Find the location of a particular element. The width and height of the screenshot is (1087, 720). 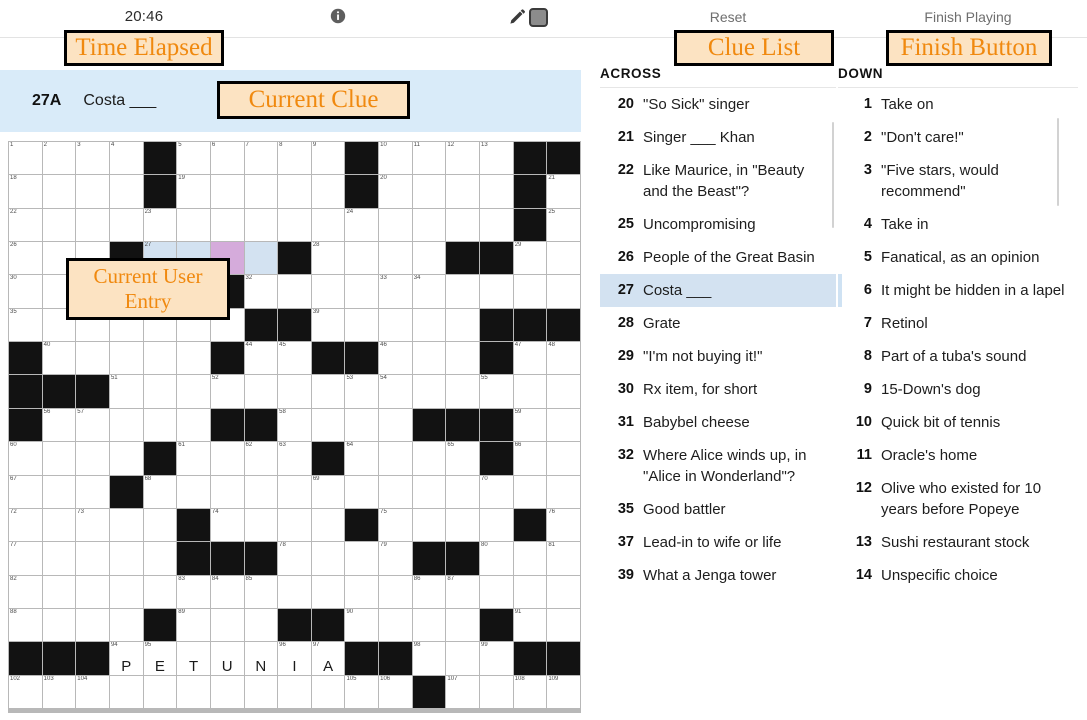

grid-cell: 26 is located at coordinates (25, 258).